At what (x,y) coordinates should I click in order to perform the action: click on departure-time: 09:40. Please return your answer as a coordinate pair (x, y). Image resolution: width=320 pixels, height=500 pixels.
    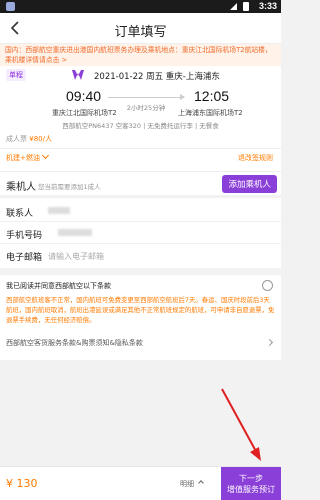
    Looking at the image, I should click on (84, 96).